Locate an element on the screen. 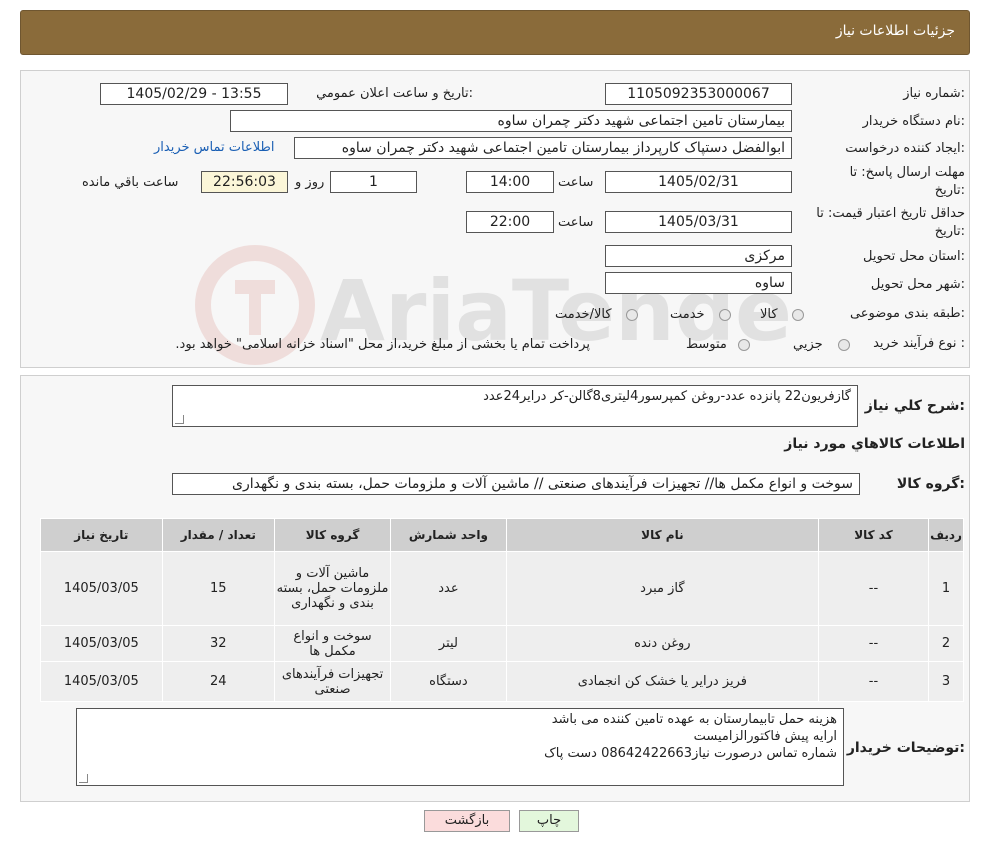 The width and height of the screenshot is (985, 855). requester-label: ايجاد کننده درخواست: is located at coordinates (905, 148).